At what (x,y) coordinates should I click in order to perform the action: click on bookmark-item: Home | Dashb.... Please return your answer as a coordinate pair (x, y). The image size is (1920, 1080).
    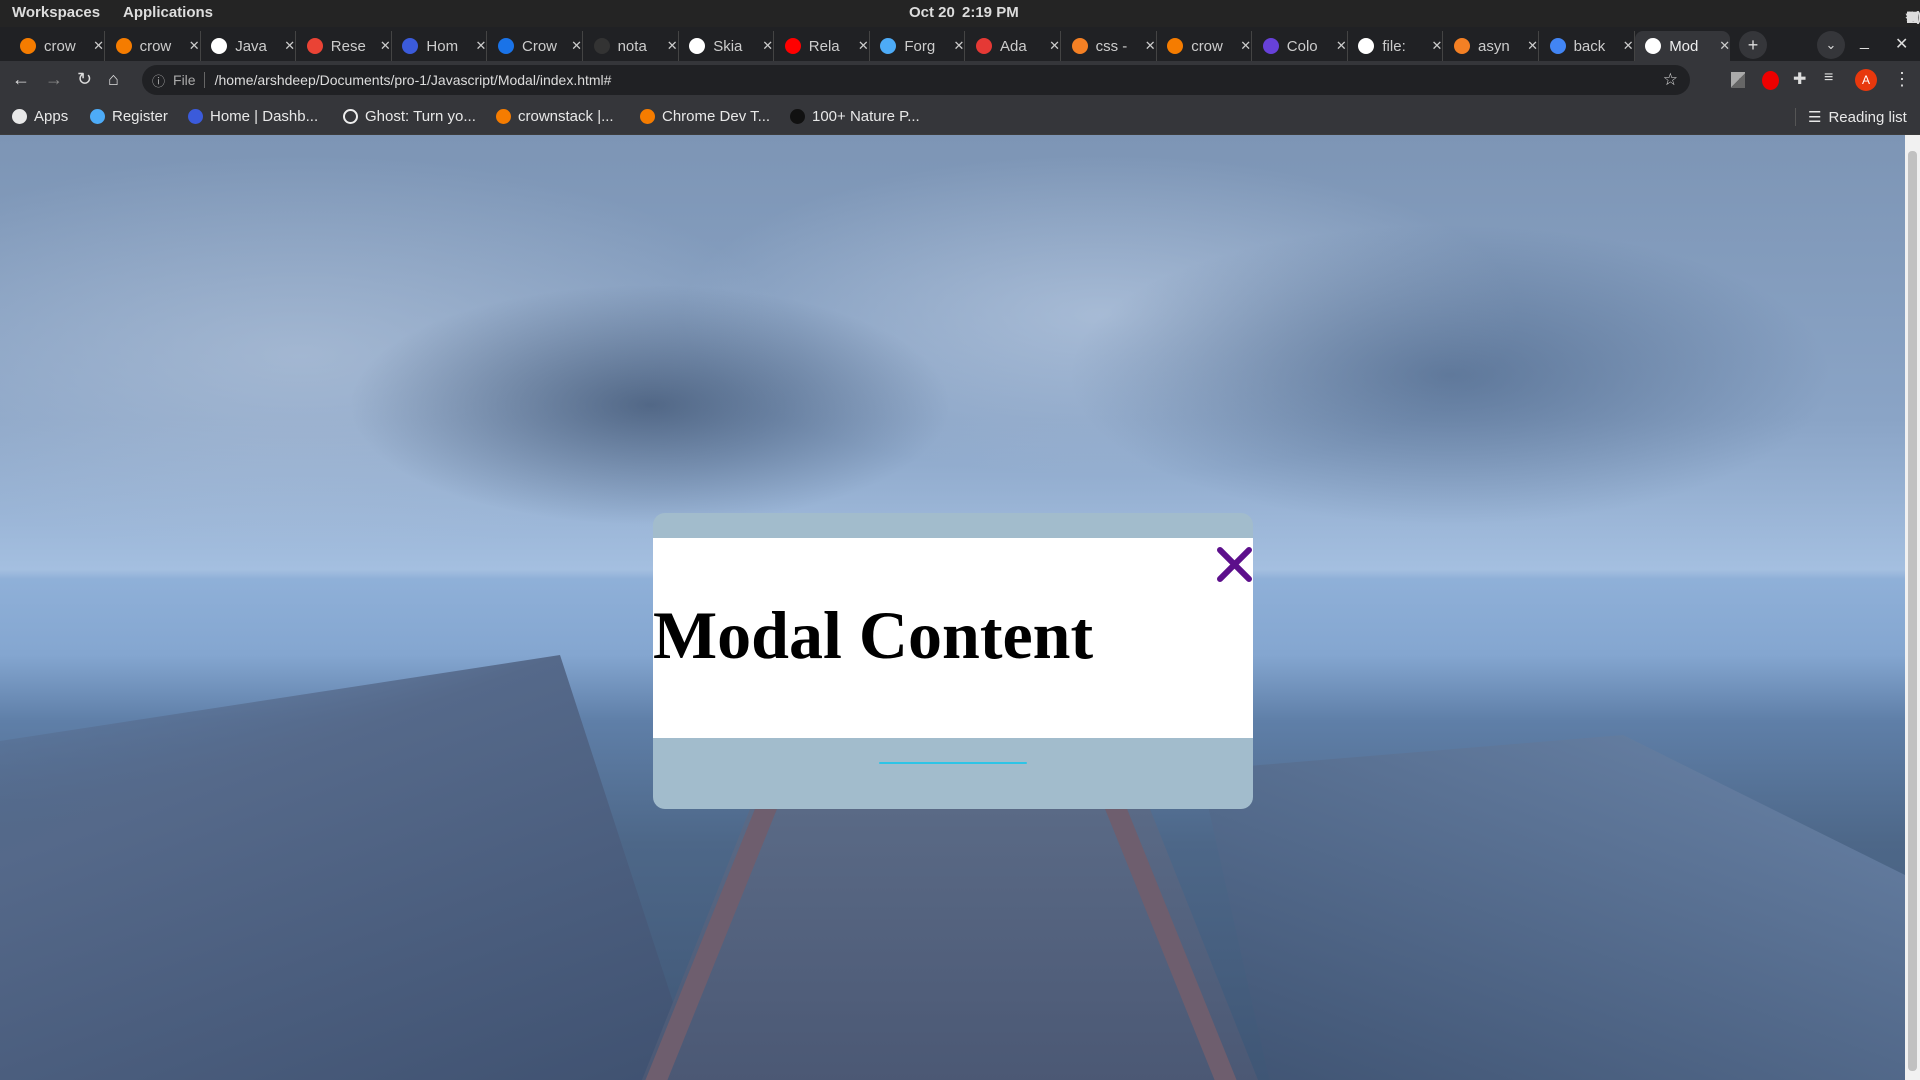
    Looking at the image, I should click on (253, 116).